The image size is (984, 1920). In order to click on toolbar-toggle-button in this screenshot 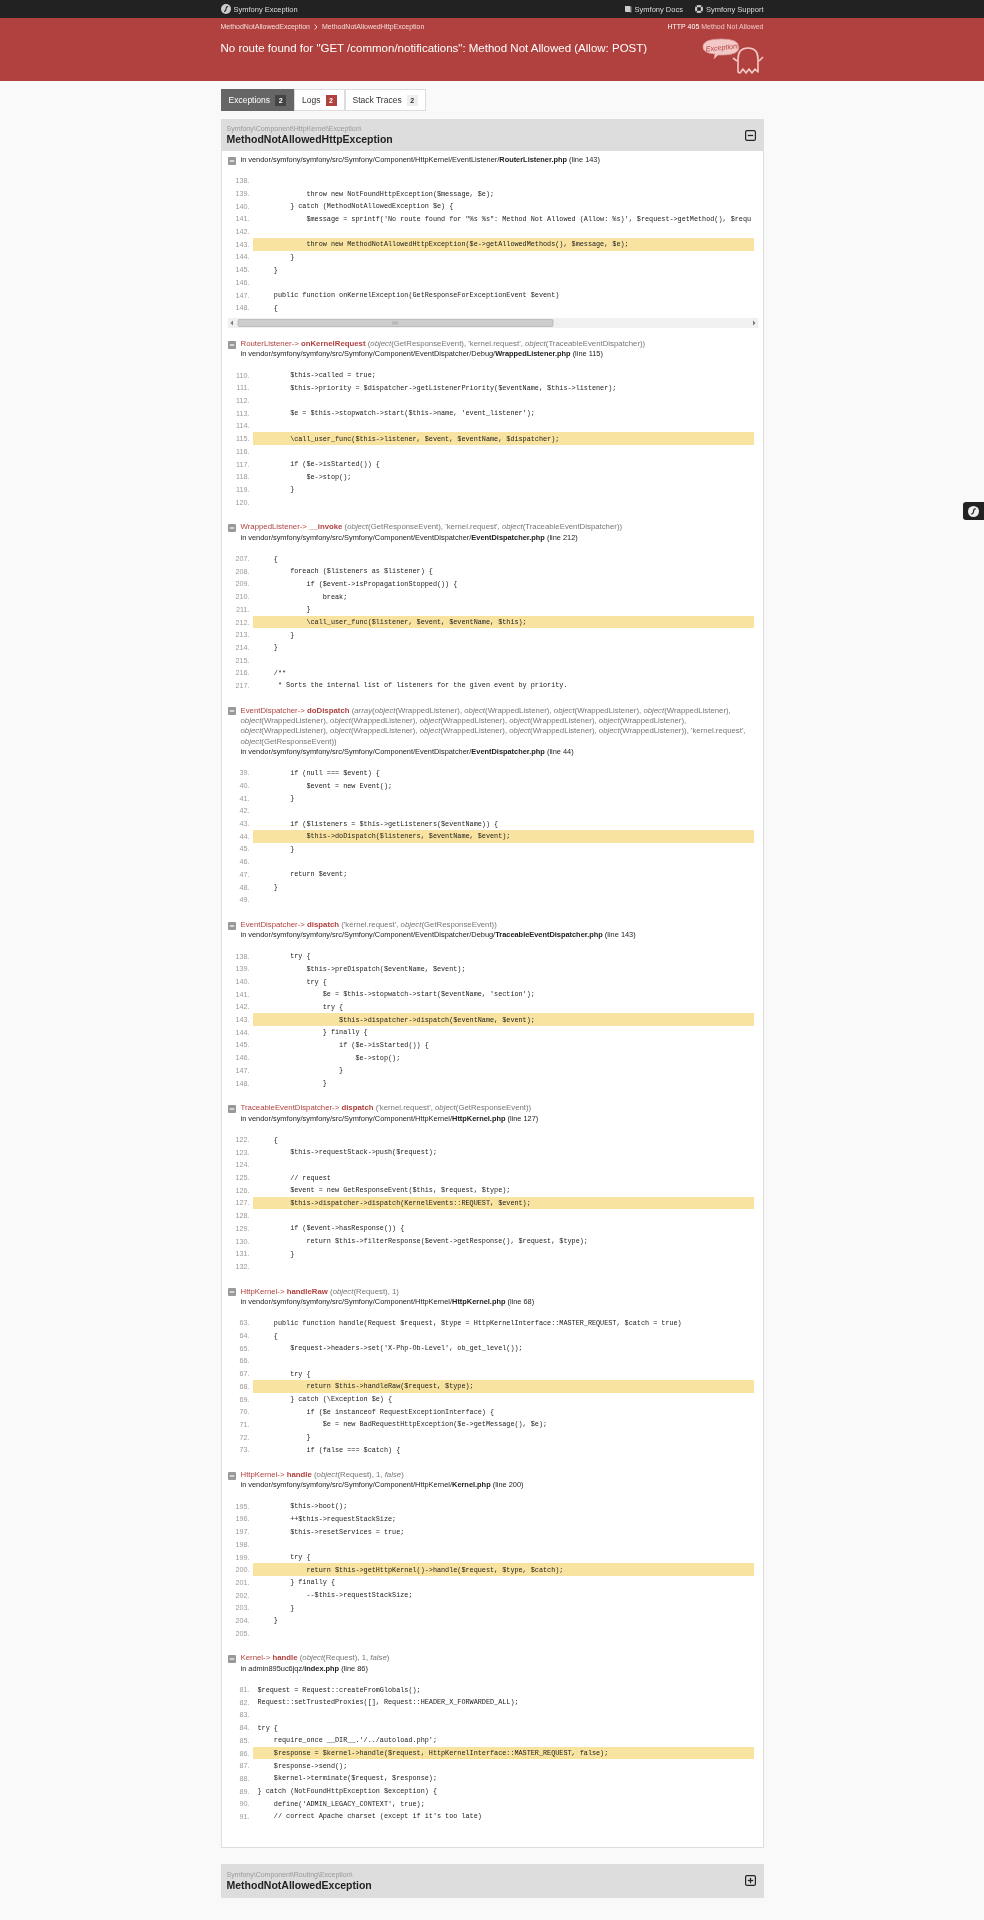, I will do `click(973, 511)`.